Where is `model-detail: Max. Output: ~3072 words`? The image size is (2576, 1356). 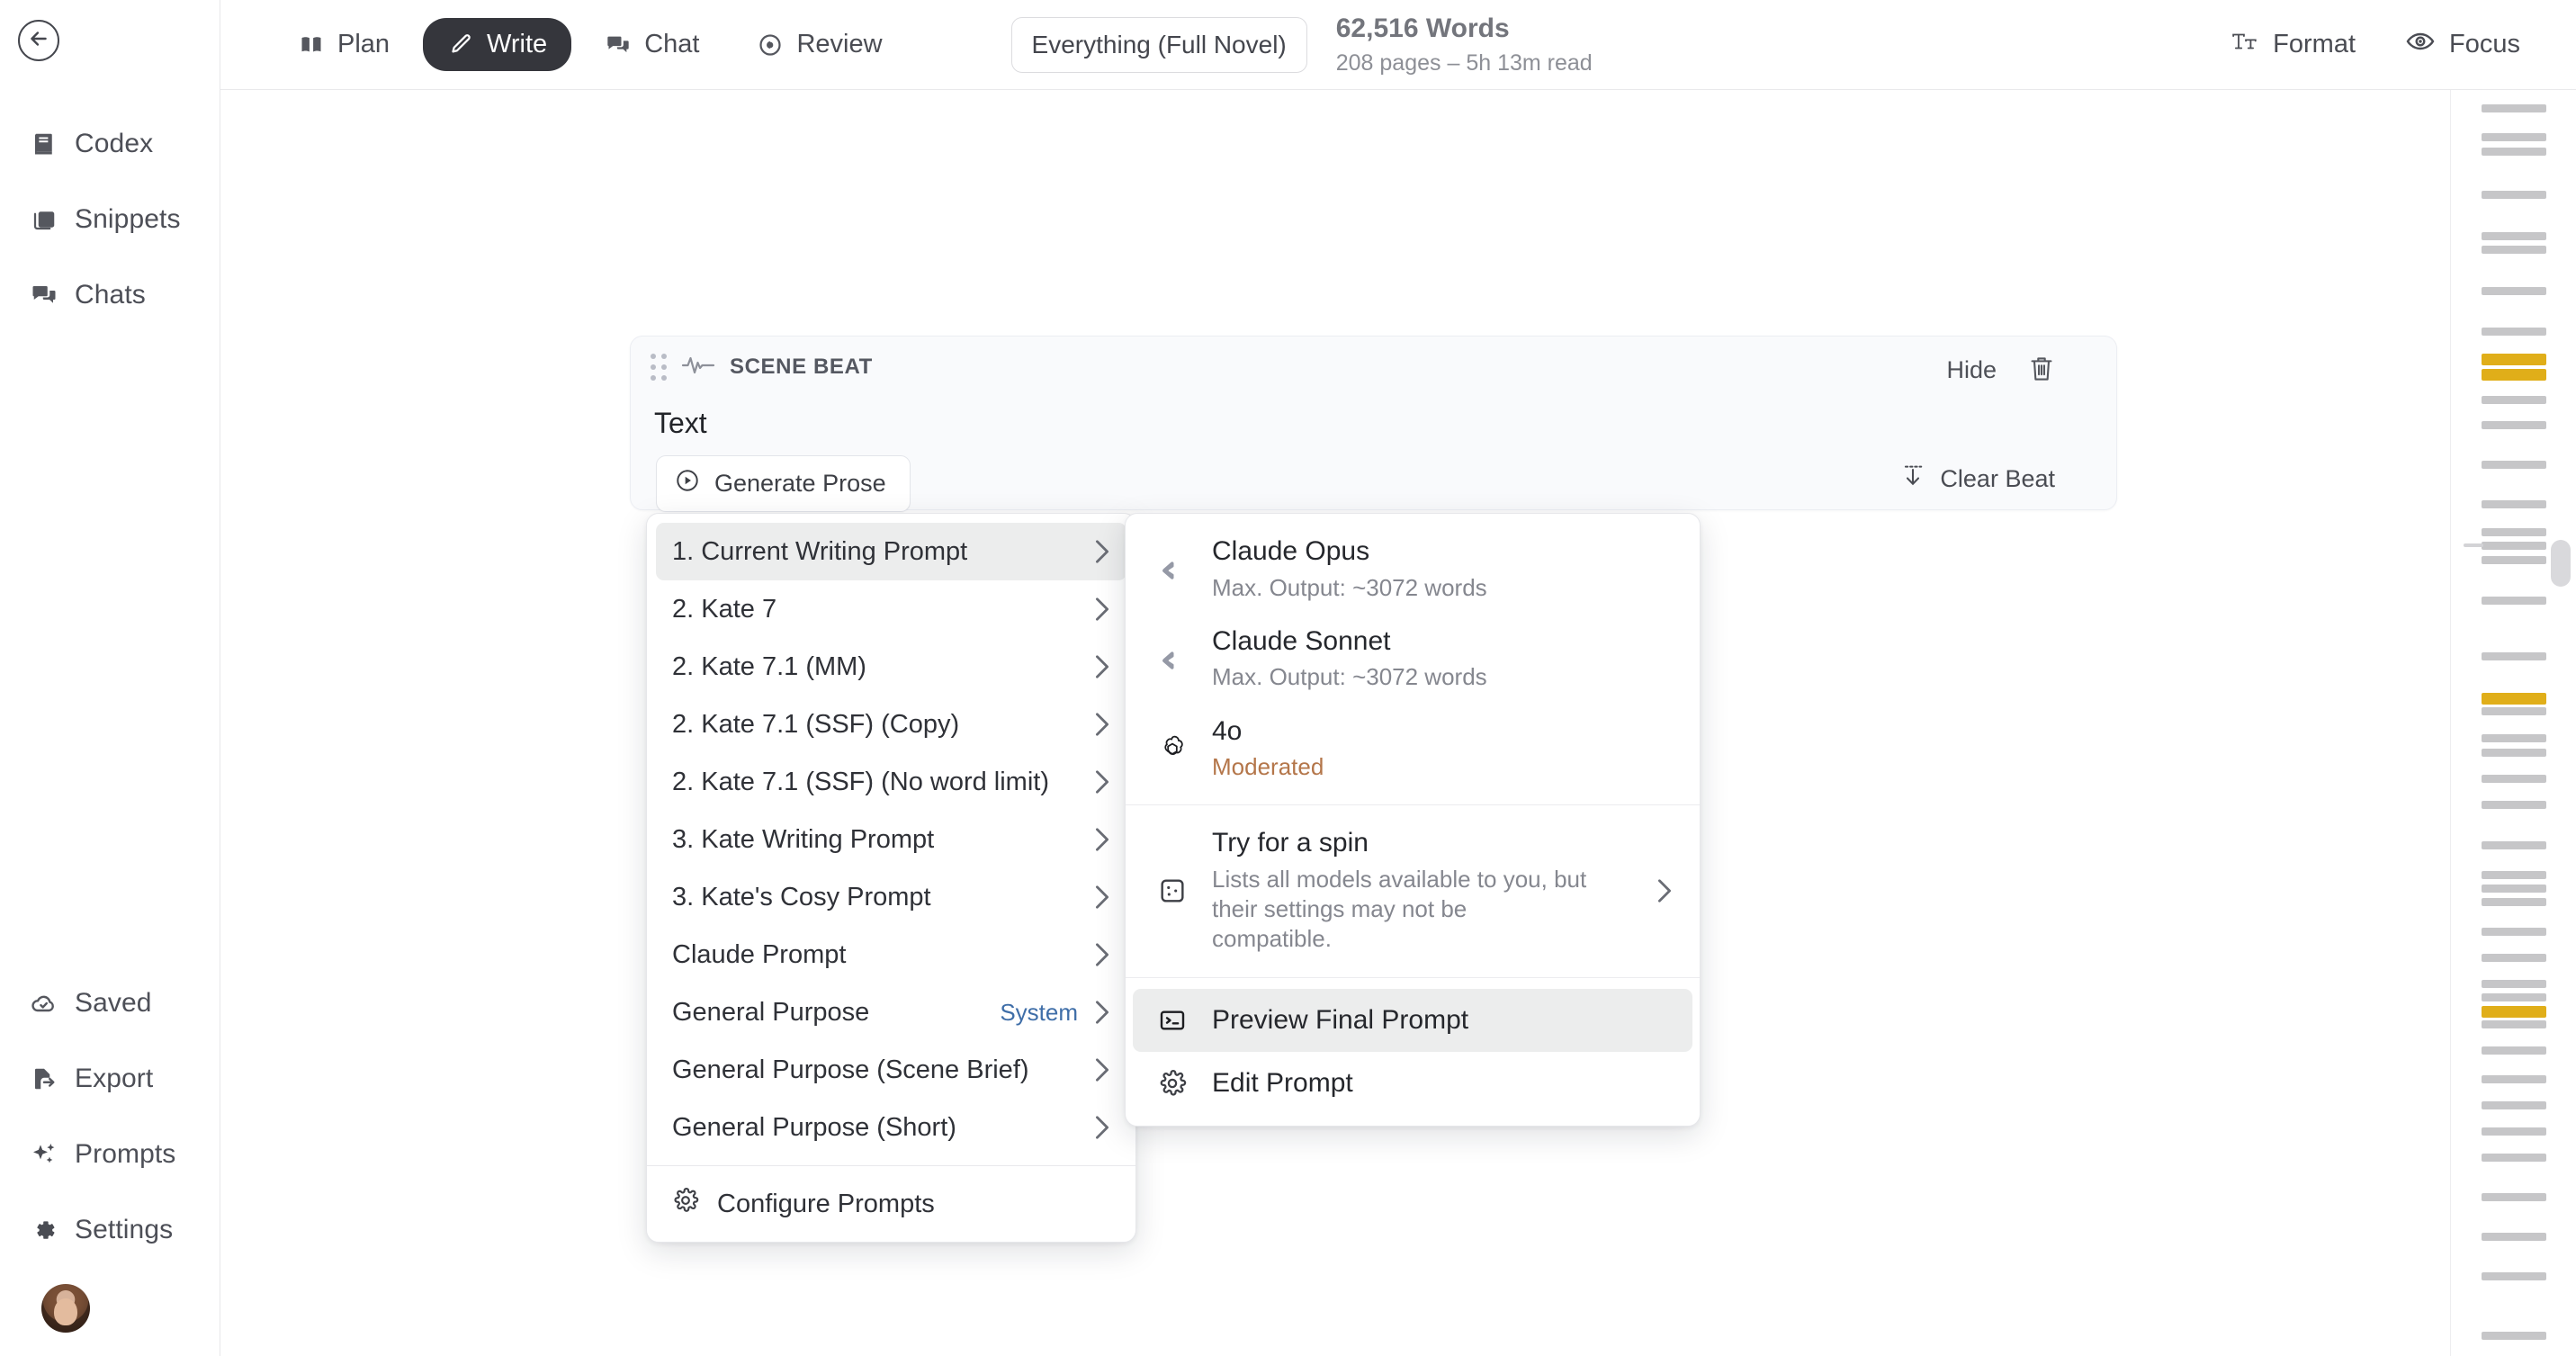 model-detail: Max. Output: ~3072 words is located at coordinates (1350, 587).